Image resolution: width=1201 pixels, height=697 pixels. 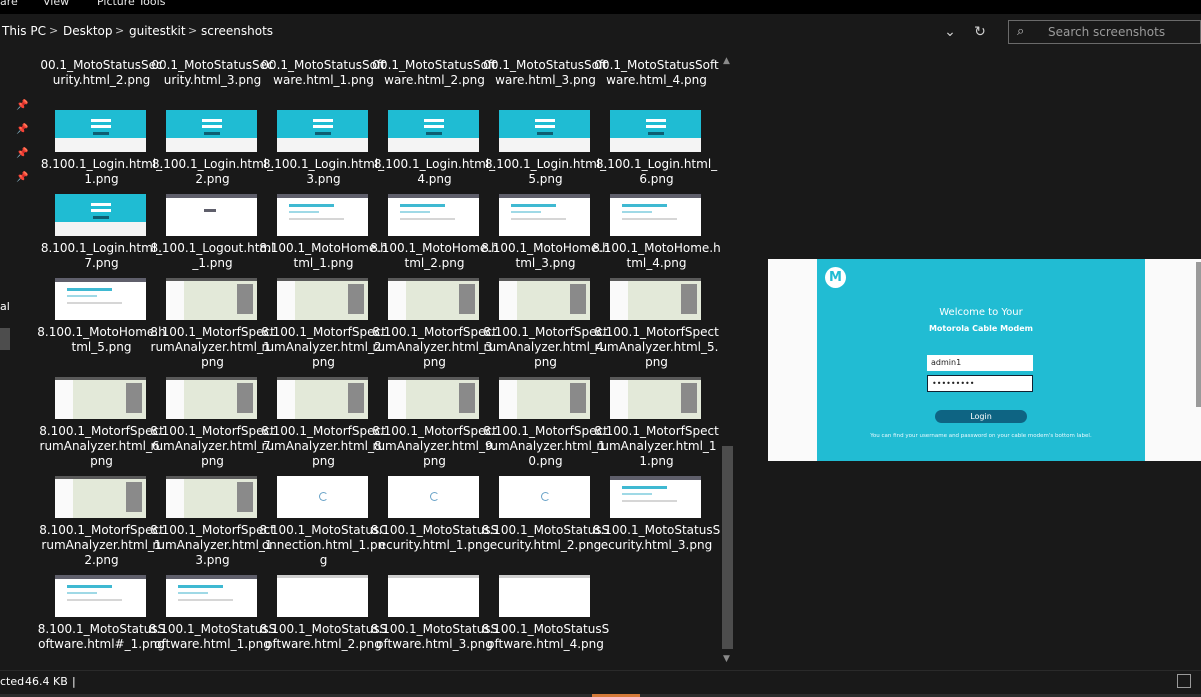 What do you see at coordinates (545, 538) in the screenshot?
I see `file-name: 8.100.1_MotoStatusSecurity.html_2.png` at bounding box center [545, 538].